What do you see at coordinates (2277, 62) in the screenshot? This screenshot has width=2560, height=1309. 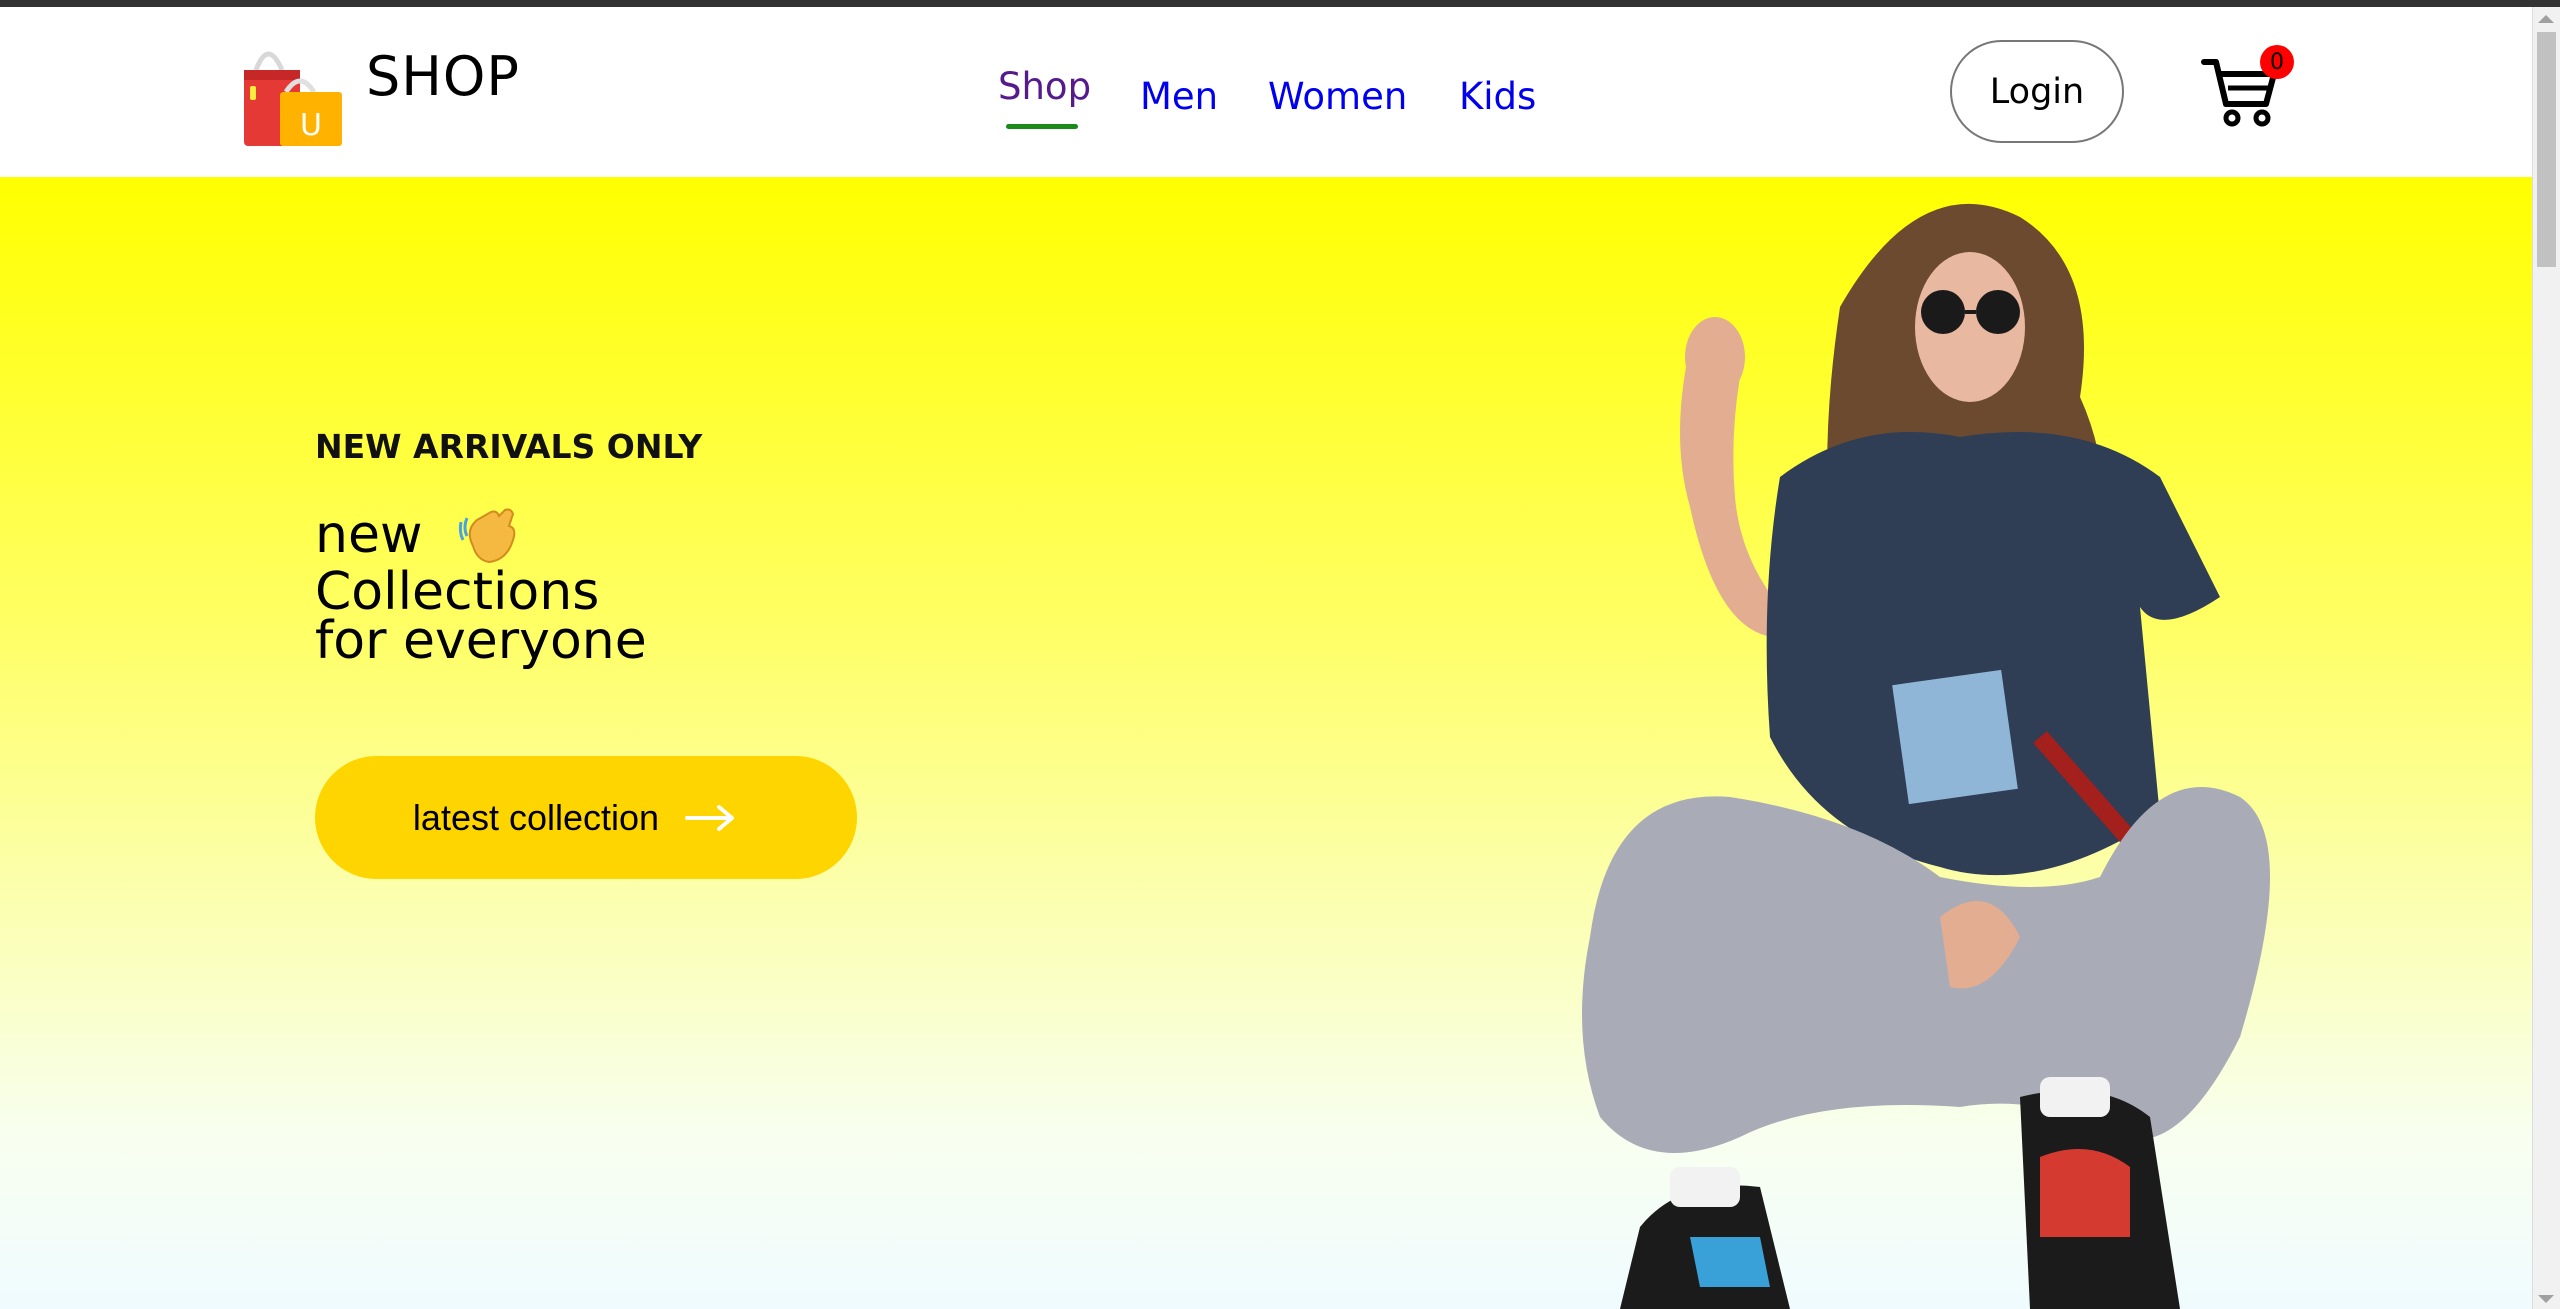 I see `cart-count-badge: 0` at bounding box center [2277, 62].